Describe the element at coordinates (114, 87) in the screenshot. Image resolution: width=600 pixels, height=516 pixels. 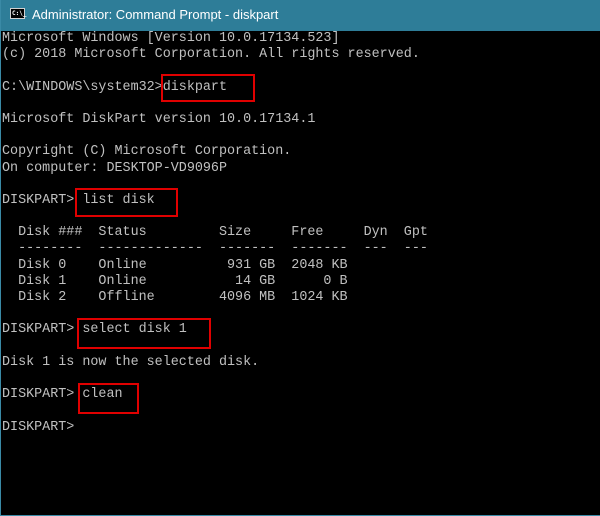
I see `console-command-line: C:\WINDOWS\system32>diskpart` at that location.